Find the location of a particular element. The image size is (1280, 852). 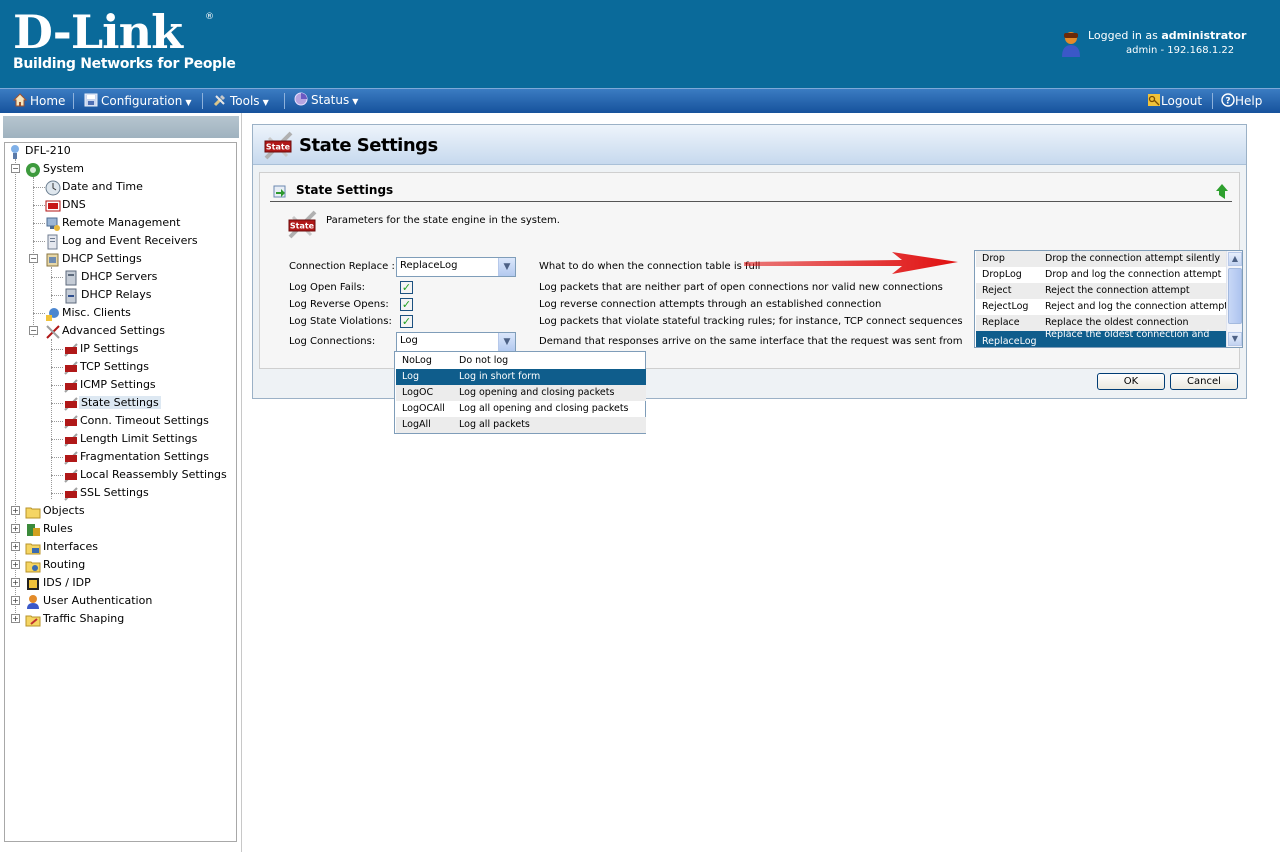

status-icon is located at coordinates (301, 99).